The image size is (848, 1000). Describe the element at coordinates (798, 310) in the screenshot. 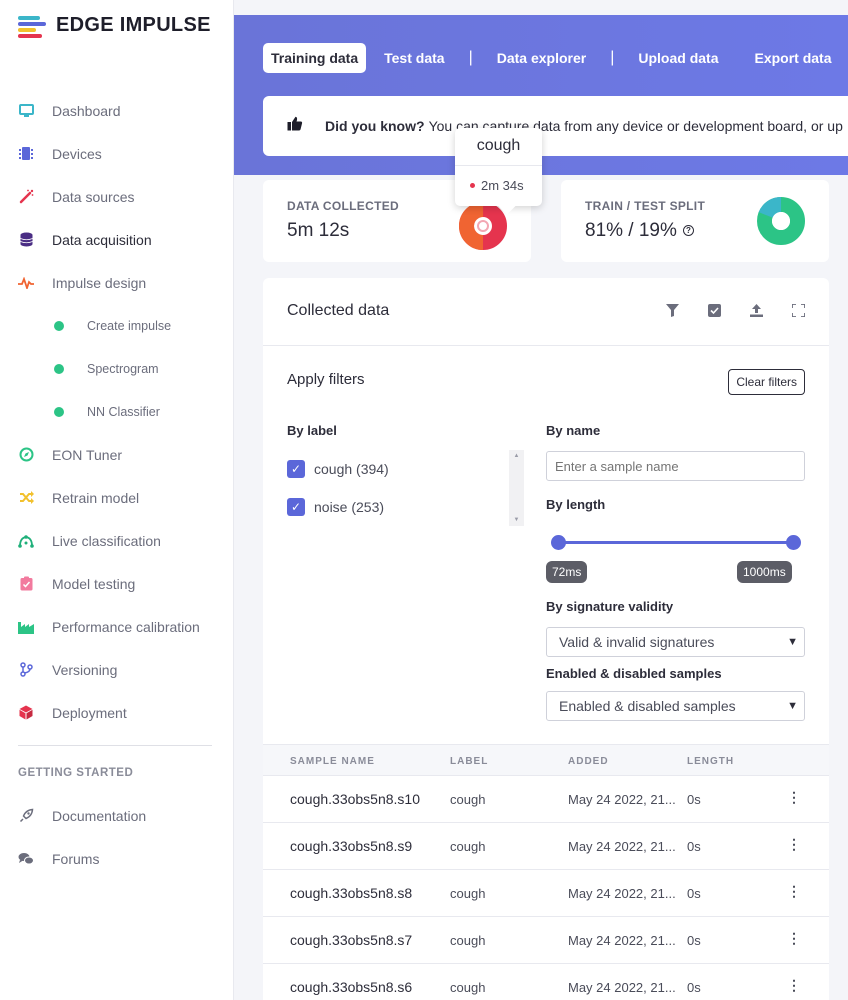

I see `expand-icon` at that location.